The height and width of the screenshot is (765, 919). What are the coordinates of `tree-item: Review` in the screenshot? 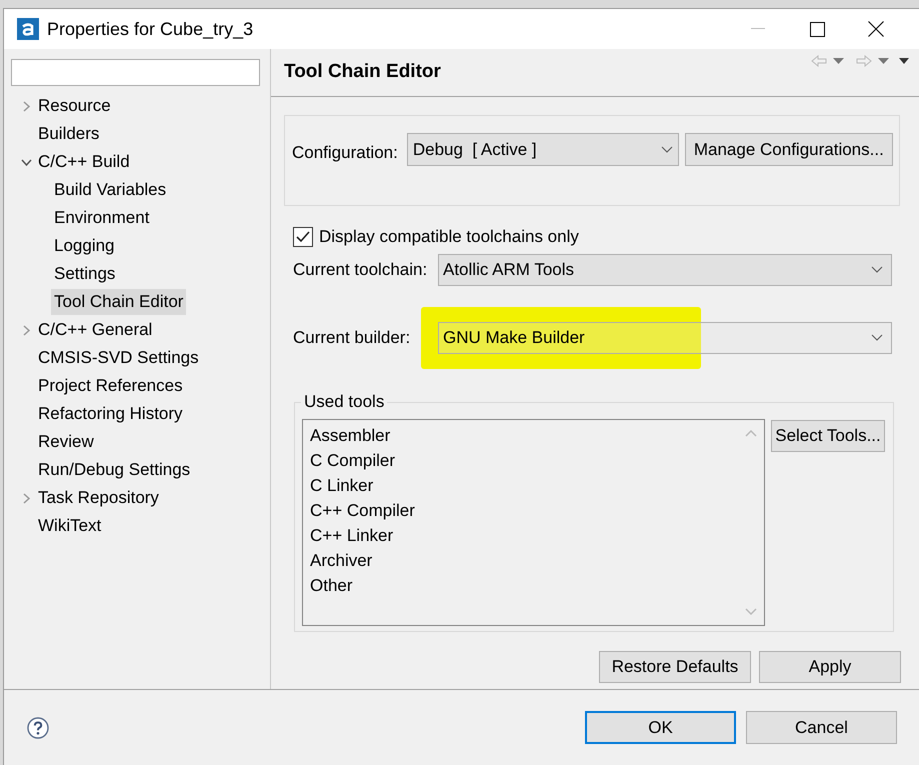 It's located at (66, 442).